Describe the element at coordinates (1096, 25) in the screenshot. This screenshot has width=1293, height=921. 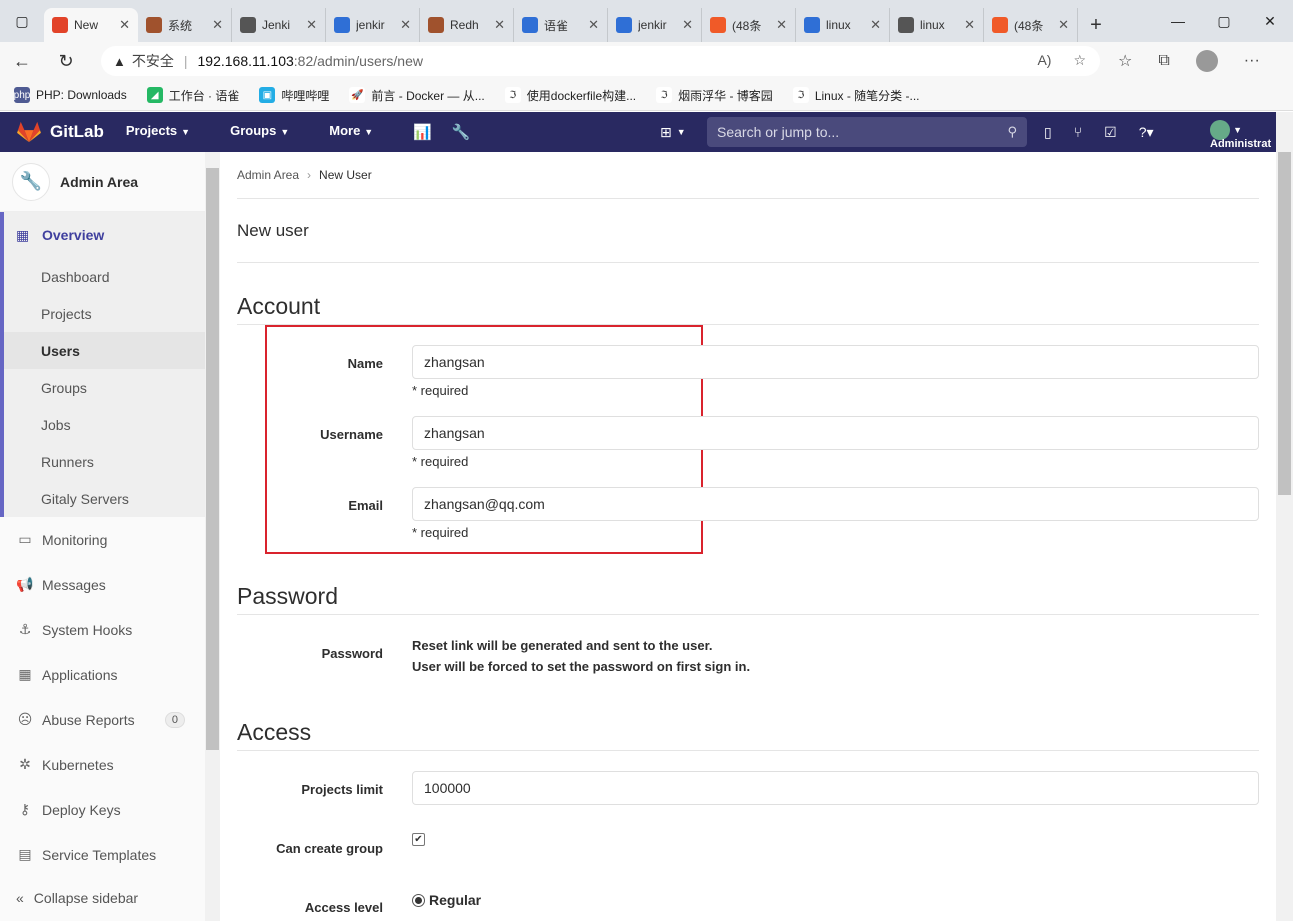
I see `new-tab-button: +` at that location.